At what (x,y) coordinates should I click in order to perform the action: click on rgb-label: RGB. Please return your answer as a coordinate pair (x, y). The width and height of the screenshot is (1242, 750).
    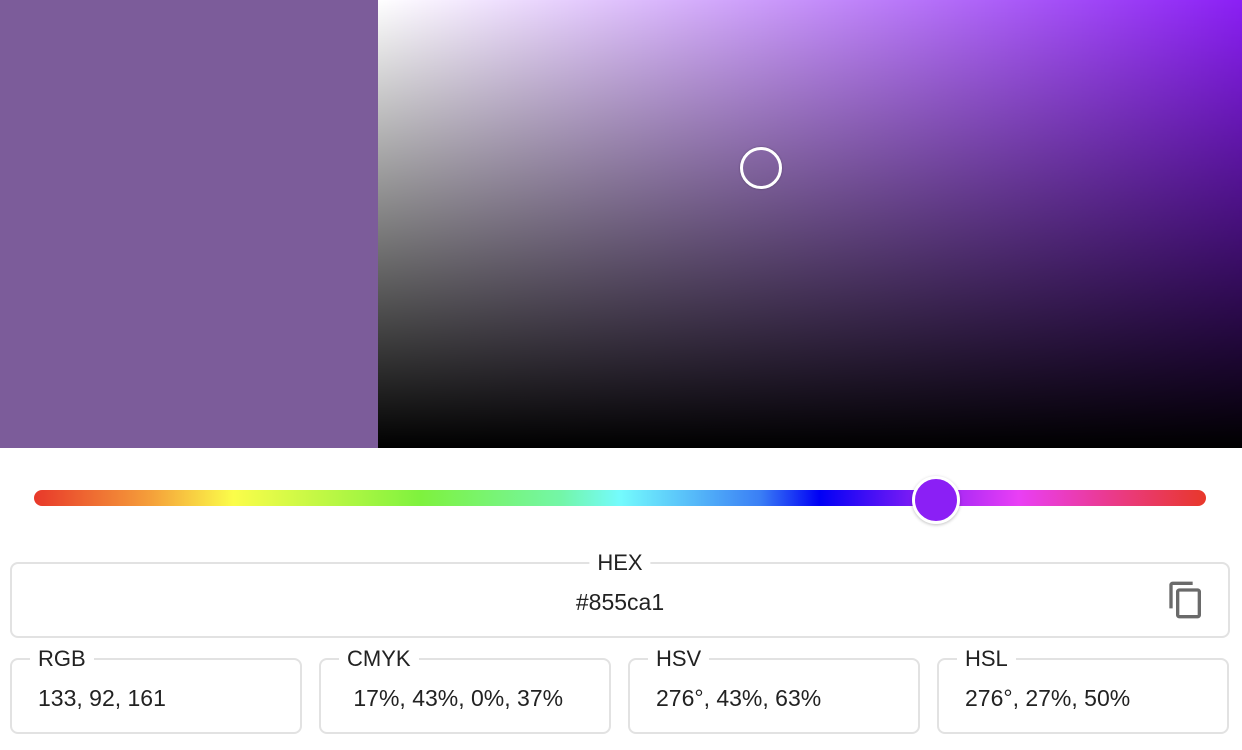
    Looking at the image, I should click on (62, 659).